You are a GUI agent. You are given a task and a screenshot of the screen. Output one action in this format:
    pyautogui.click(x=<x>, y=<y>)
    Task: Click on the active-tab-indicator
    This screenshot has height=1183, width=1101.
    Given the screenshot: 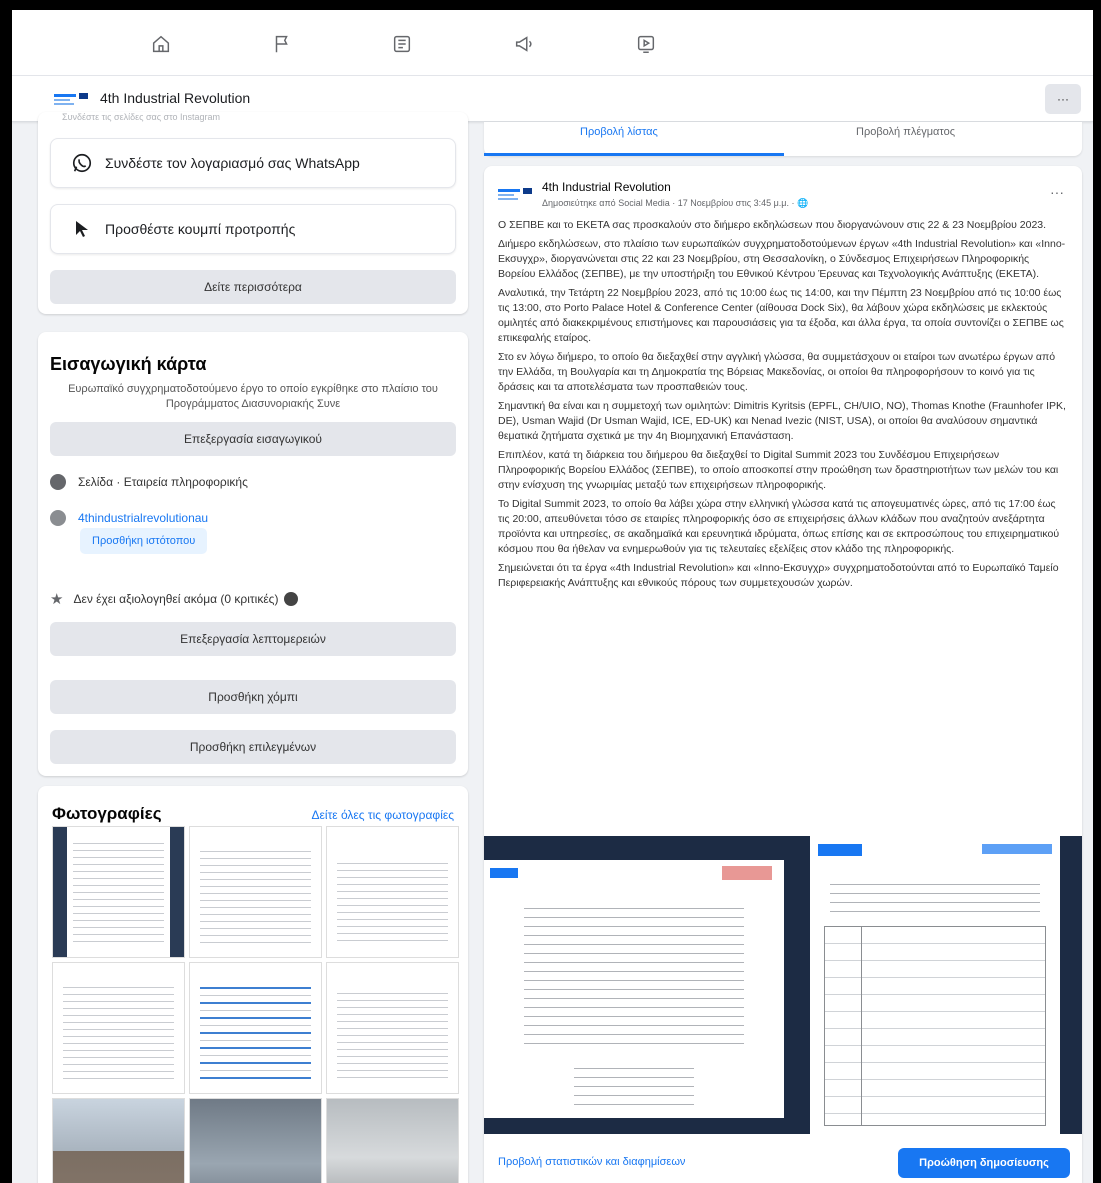 What is the action you would take?
    pyautogui.click(x=634, y=154)
    